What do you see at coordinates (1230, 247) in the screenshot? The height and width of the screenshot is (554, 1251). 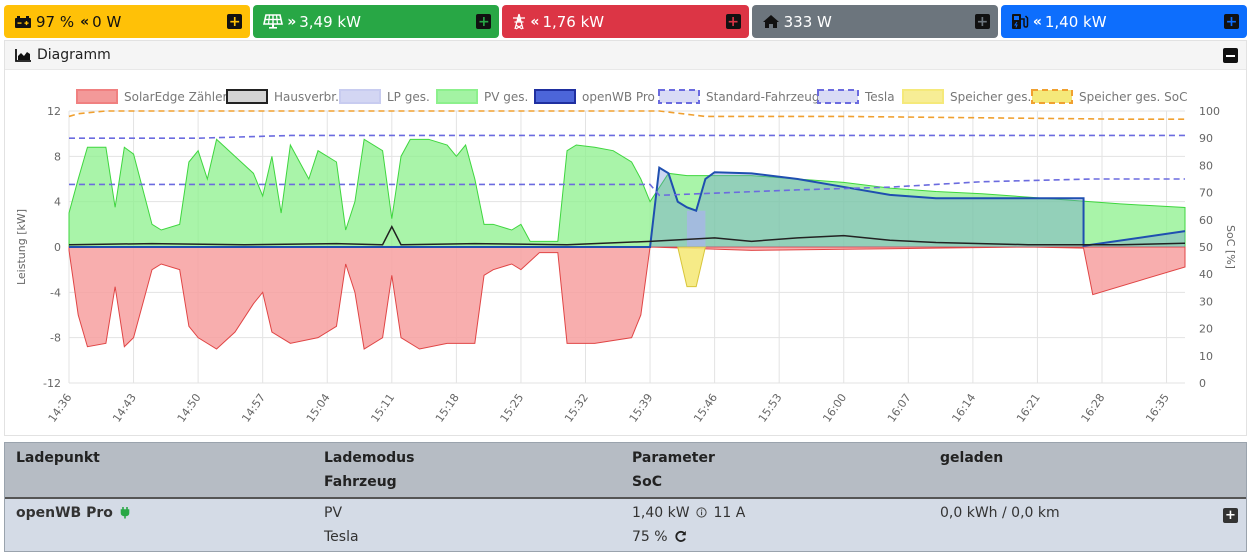 I see `y-axis-label-right: SoC [%]` at bounding box center [1230, 247].